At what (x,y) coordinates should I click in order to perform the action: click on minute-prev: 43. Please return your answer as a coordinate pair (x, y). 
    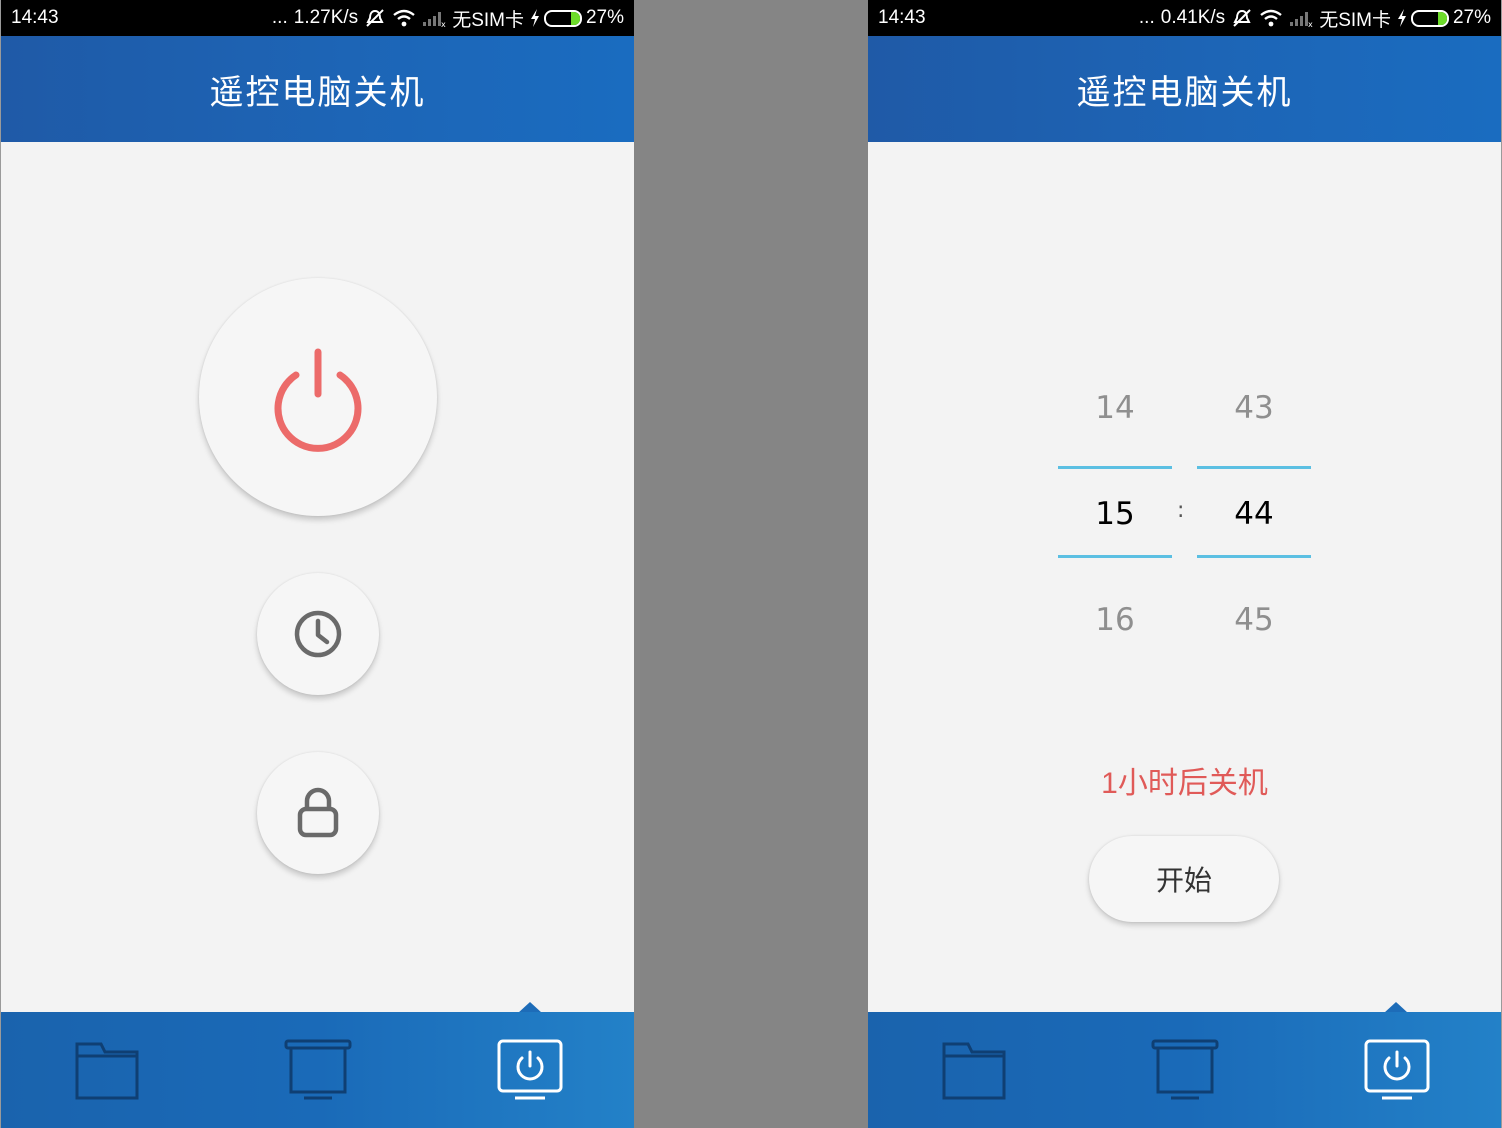
    Looking at the image, I should click on (1254, 408).